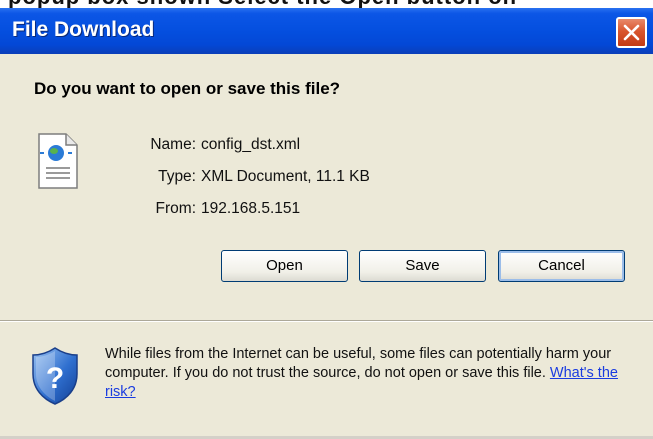 This screenshot has height=439, width=653. Describe the element at coordinates (251, 208) in the screenshot. I see `file-from-value: 192.168.5.151` at that location.